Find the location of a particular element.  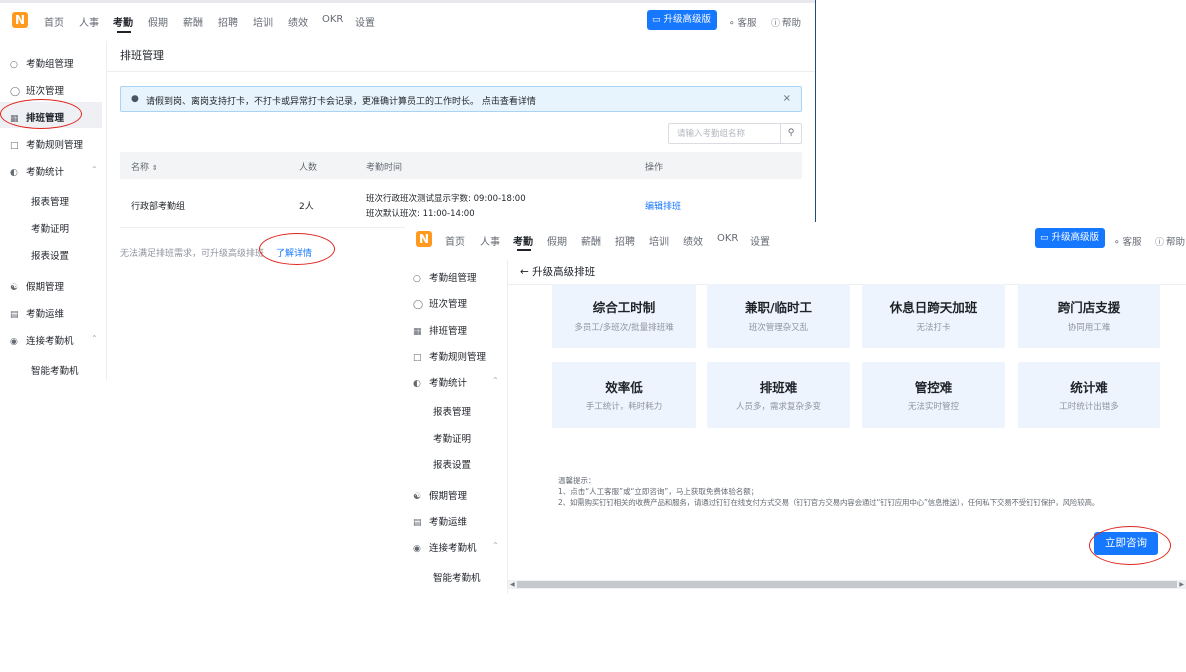

user-icon: ○ is located at coordinates (14, 65).